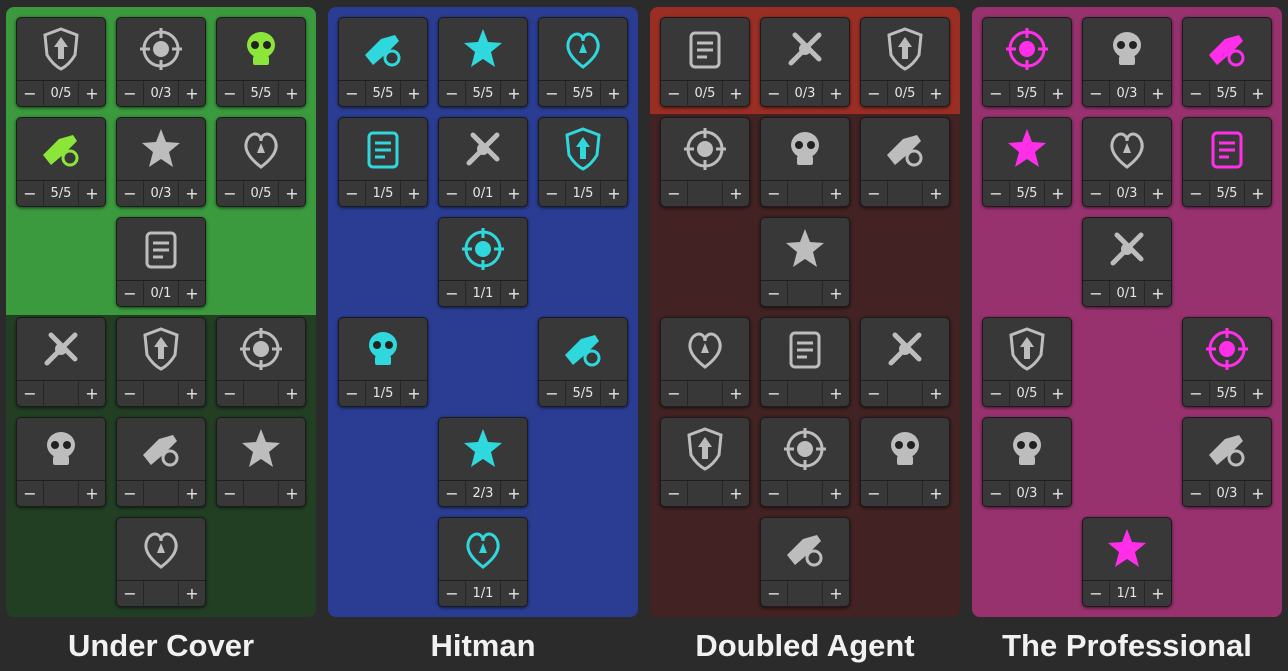 This screenshot has width=1288, height=671. Describe the element at coordinates (483, 249) in the screenshot. I see `skull-tombstone-icon` at that location.